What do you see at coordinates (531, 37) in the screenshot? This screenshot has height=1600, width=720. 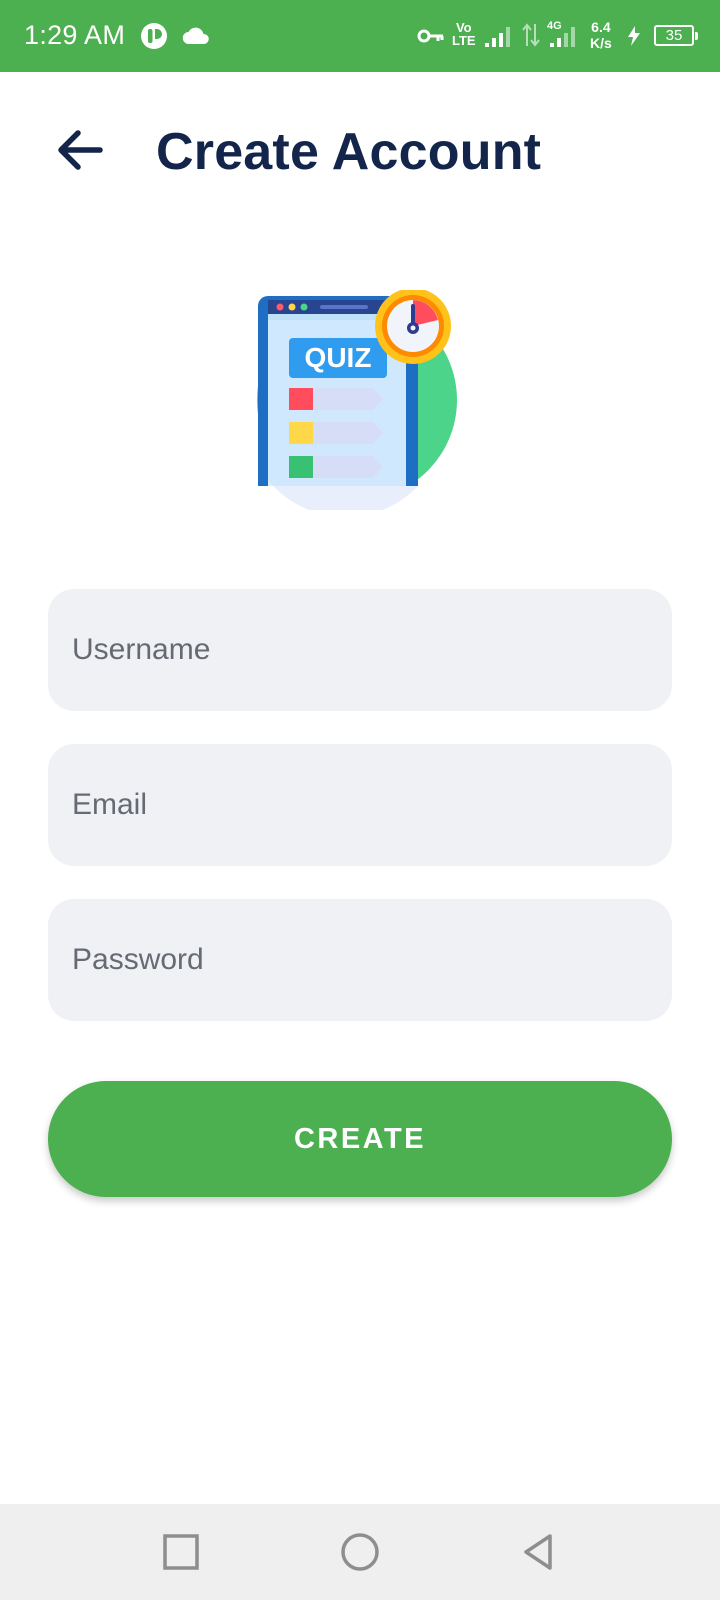 I see `data-transfer-icon` at bounding box center [531, 37].